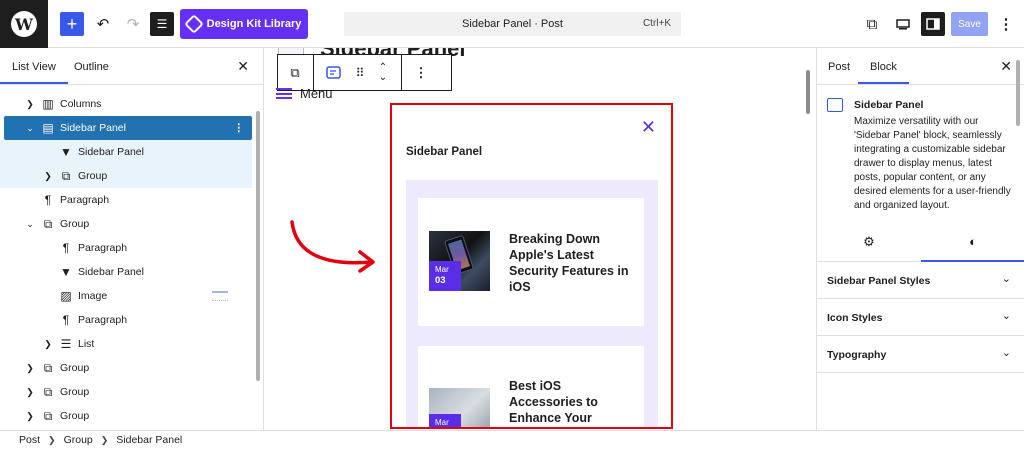 Image resolution: width=1024 pixels, height=449 pixels. Describe the element at coordinates (459, 261) in the screenshot. I see `post-thumbnail: Mar 03` at that location.